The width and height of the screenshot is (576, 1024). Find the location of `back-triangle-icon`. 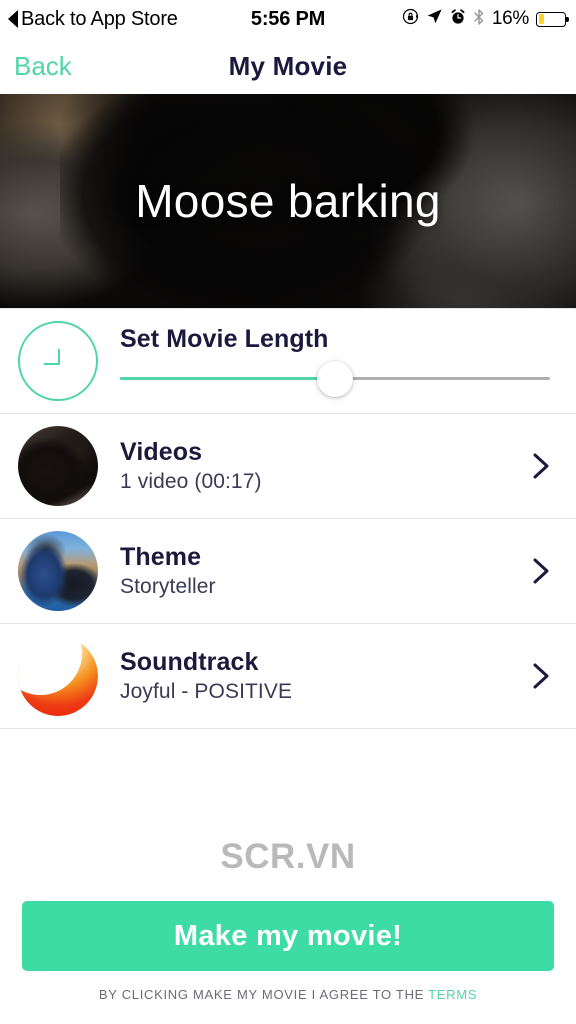

back-triangle-icon is located at coordinates (13, 19).